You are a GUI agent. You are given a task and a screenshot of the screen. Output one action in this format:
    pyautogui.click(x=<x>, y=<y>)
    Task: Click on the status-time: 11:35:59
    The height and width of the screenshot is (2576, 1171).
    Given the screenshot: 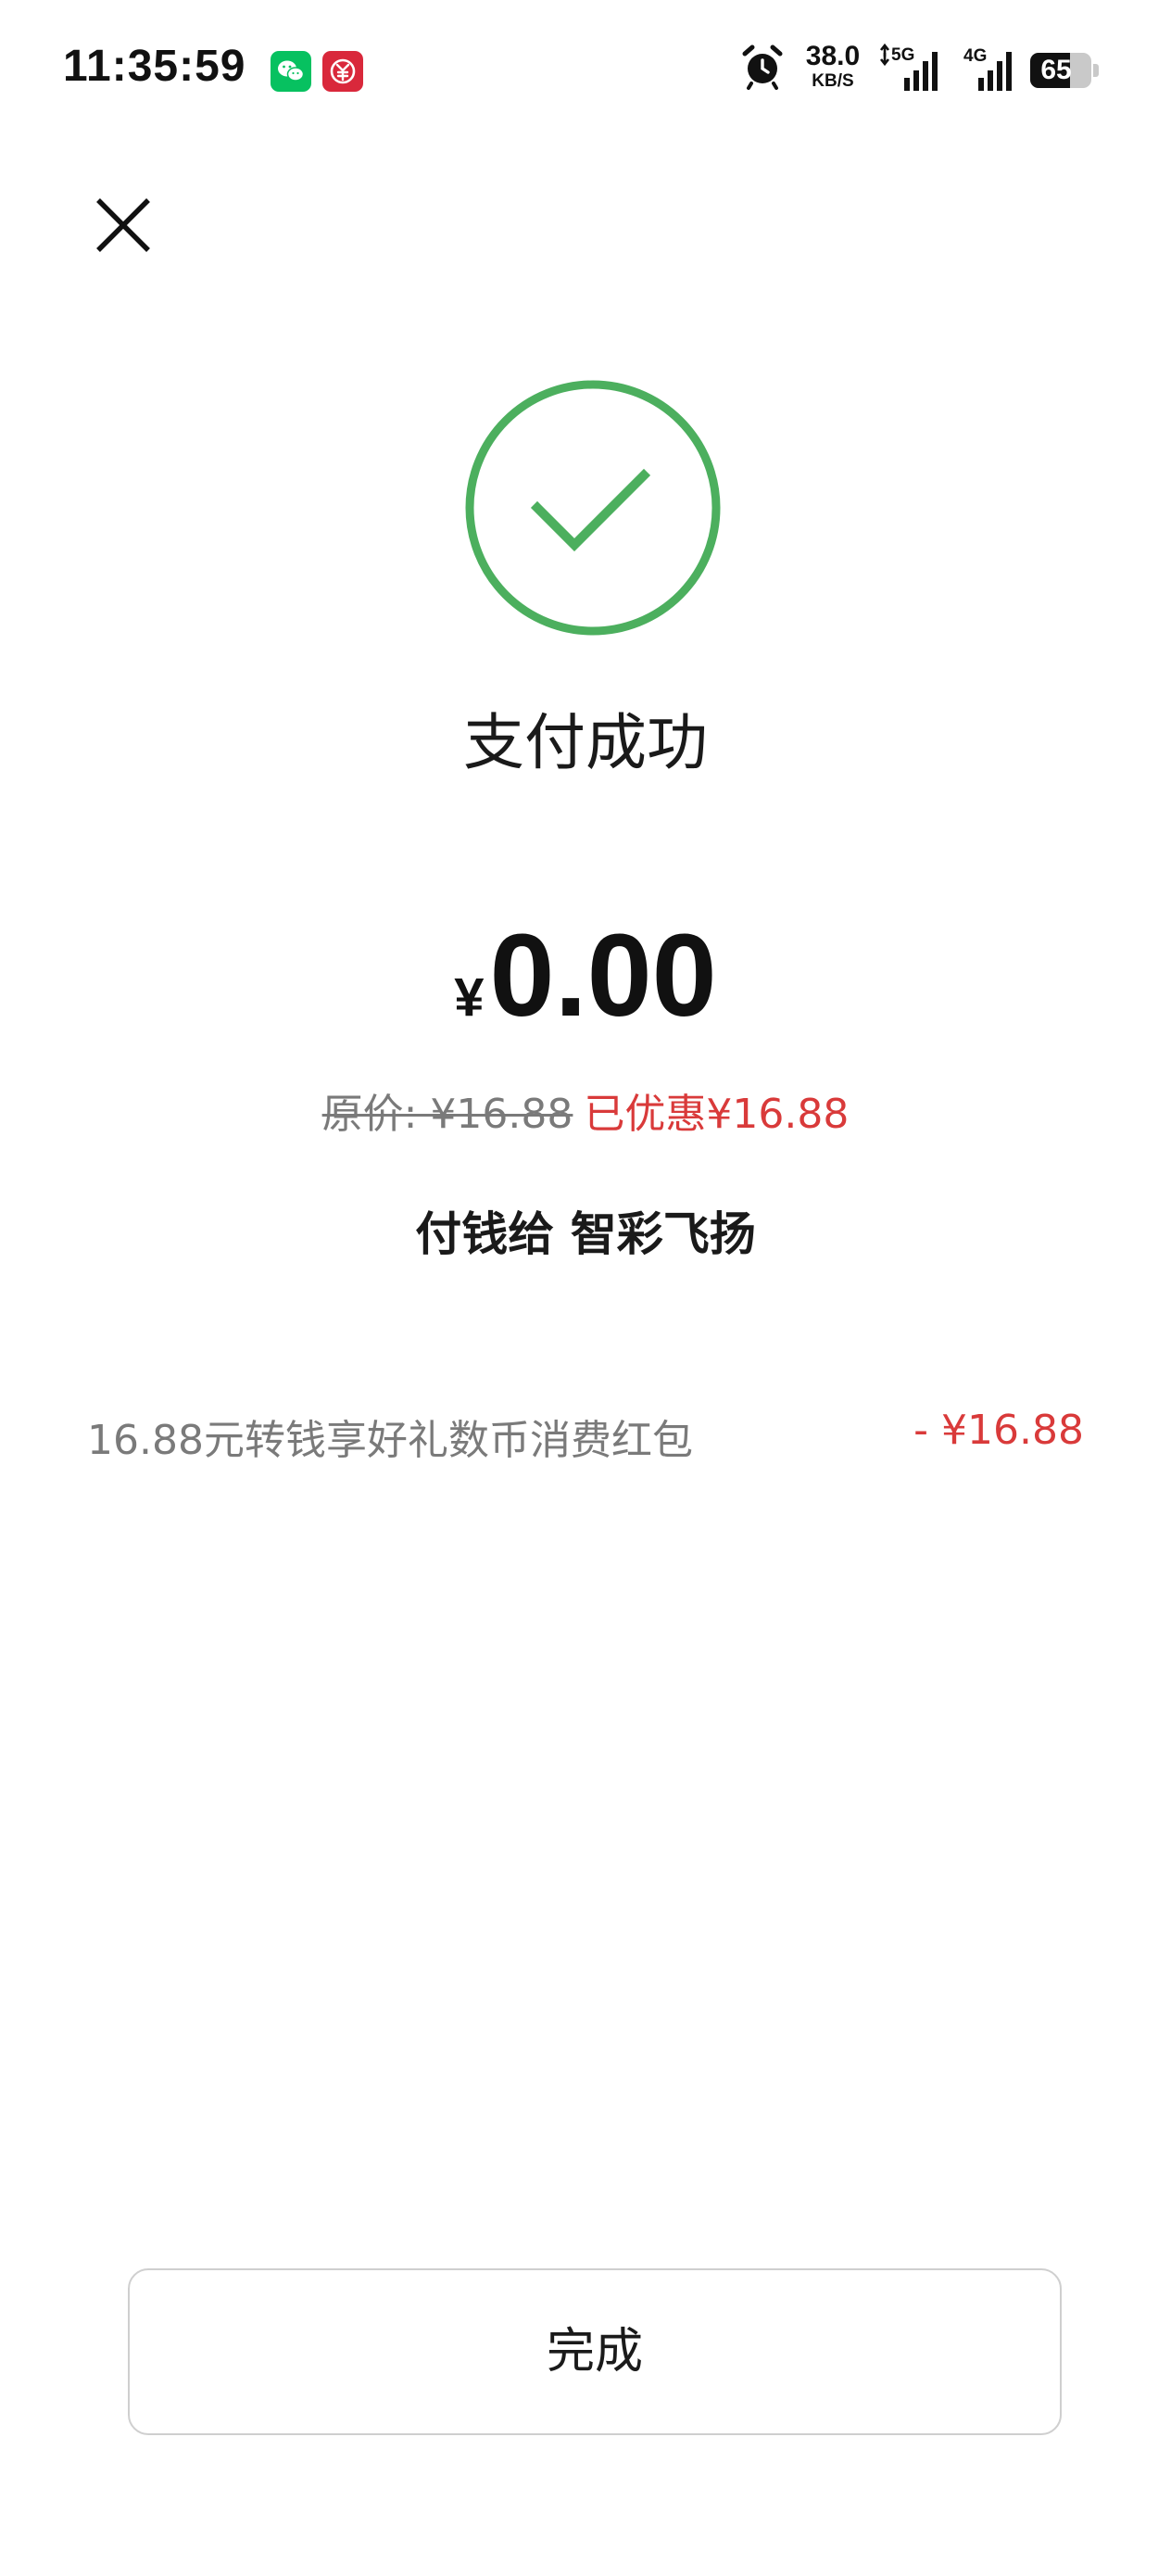 What is the action you would take?
    pyautogui.click(x=155, y=66)
    